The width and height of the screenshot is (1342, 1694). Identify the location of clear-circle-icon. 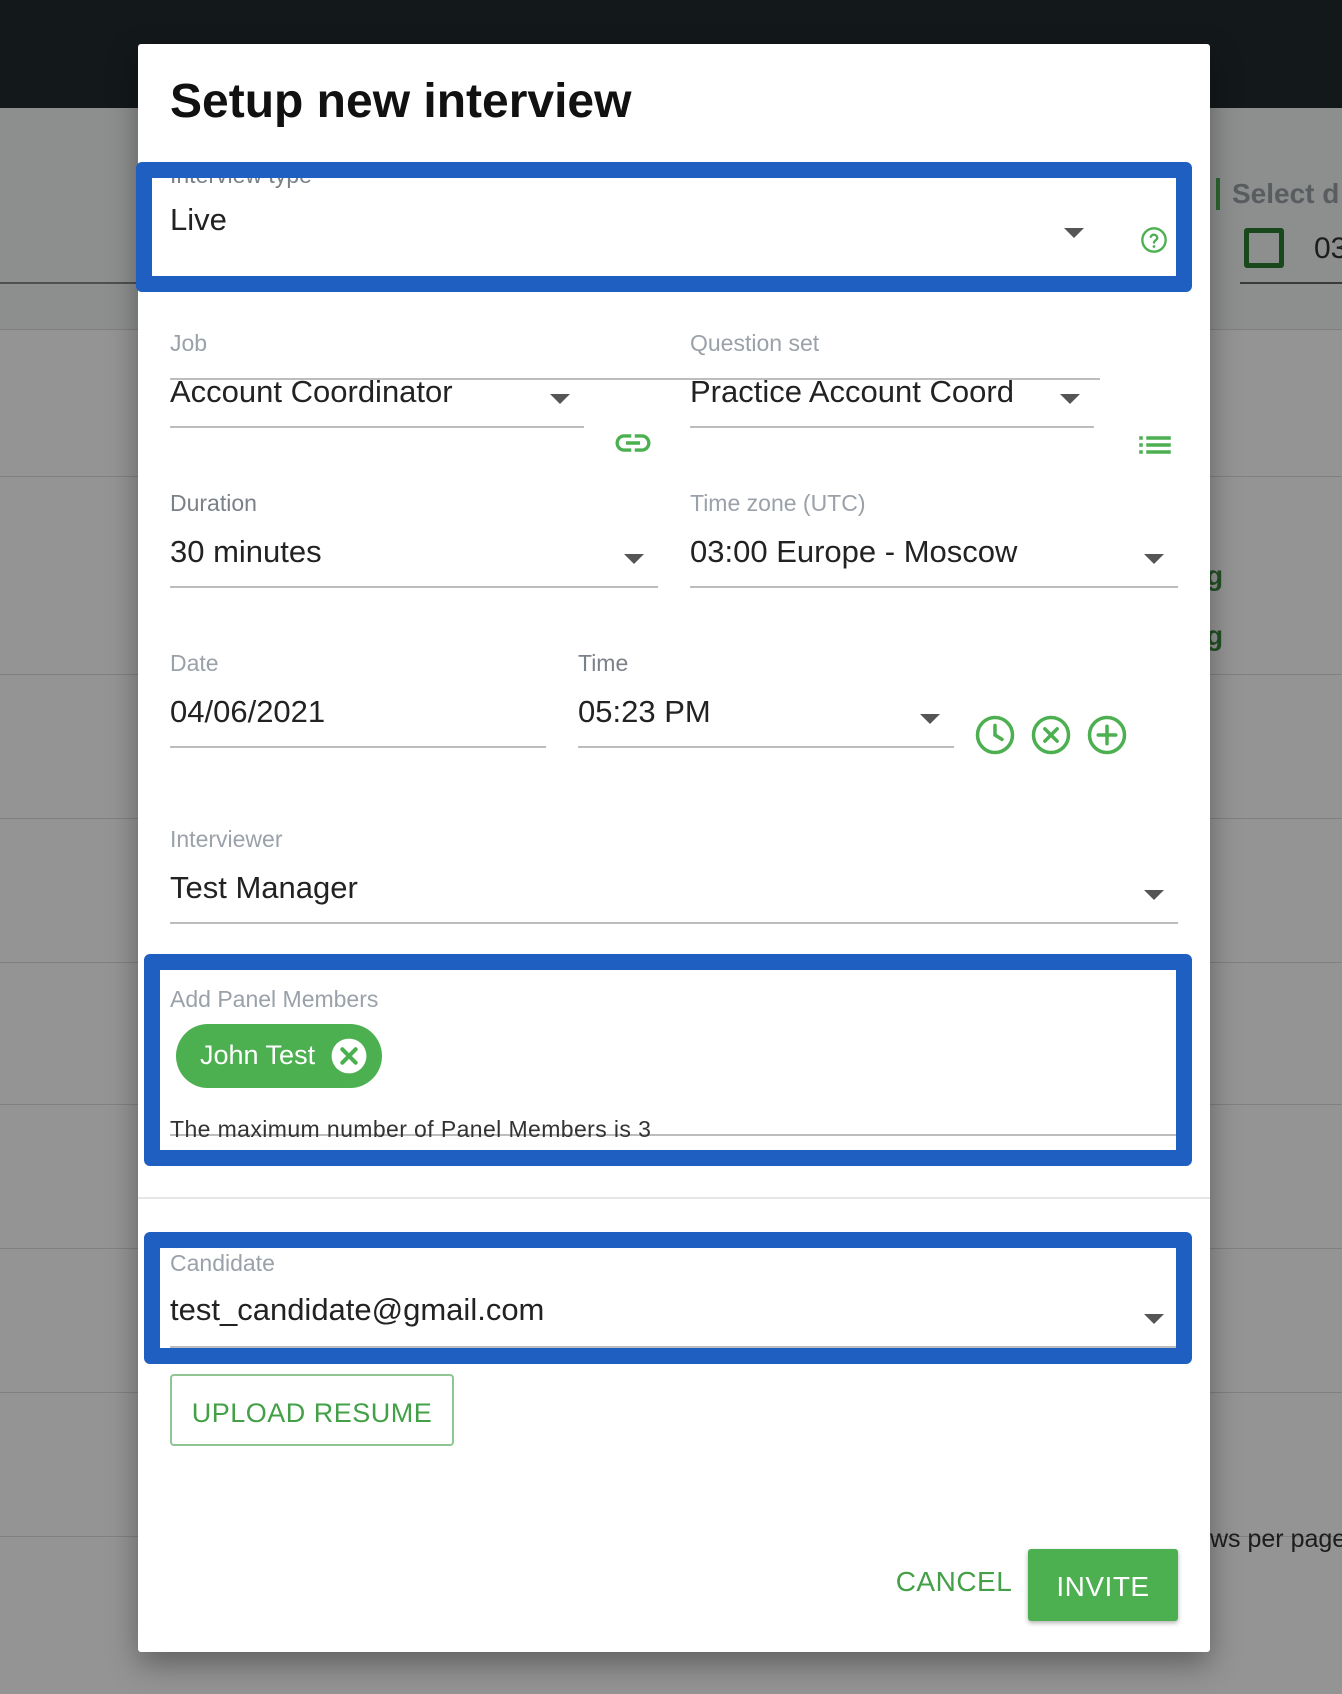
(1051, 735).